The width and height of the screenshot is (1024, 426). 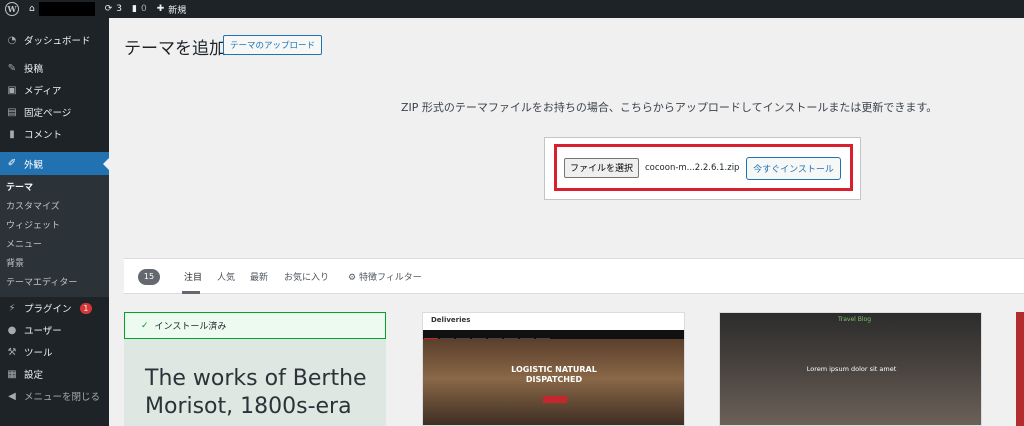 What do you see at coordinates (12, 68) in the screenshot?
I see `pin-icon: ✎` at bounding box center [12, 68].